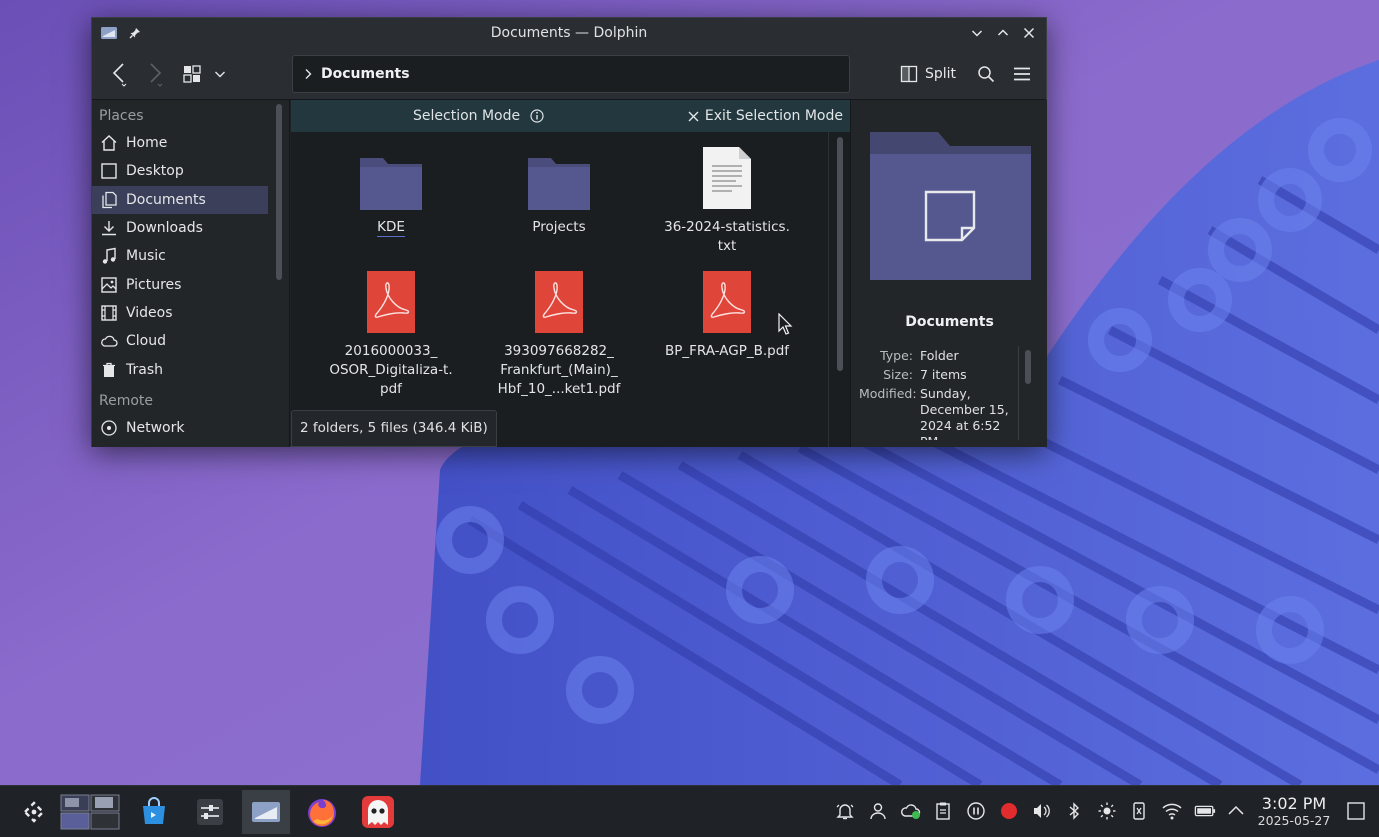 The height and width of the screenshot is (837, 1379). What do you see at coordinates (1294, 803) in the screenshot?
I see `clock-time: 3:02 PM` at bounding box center [1294, 803].